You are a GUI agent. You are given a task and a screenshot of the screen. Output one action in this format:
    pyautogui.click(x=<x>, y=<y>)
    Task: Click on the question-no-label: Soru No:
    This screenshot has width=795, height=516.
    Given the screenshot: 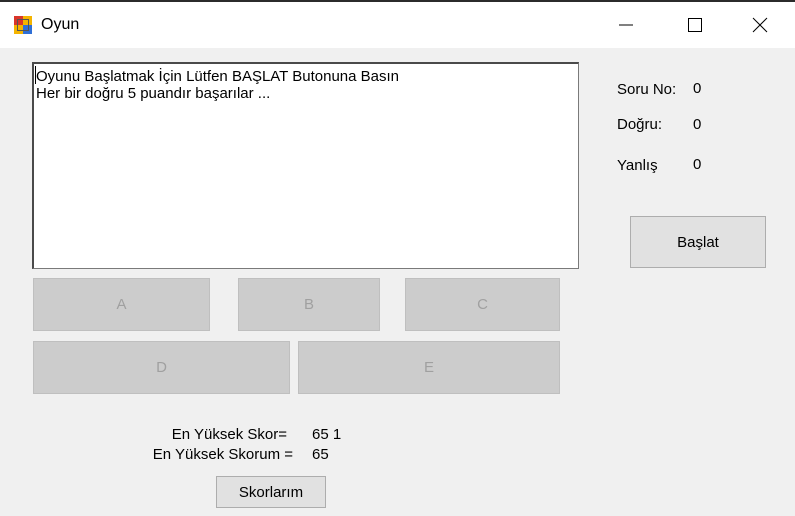 What is the action you would take?
    pyautogui.click(x=647, y=89)
    